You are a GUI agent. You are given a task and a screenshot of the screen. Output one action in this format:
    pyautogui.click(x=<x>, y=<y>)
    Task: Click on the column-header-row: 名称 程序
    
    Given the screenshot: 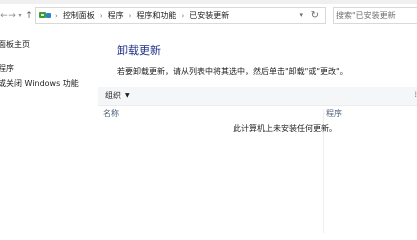 What is the action you would take?
    pyautogui.click(x=257, y=114)
    